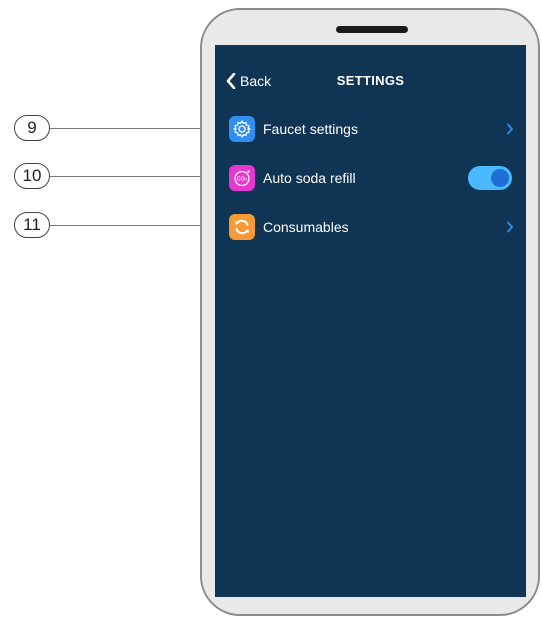 The image size is (542, 618). I want to click on callout-9: 9, so click(32, 128).